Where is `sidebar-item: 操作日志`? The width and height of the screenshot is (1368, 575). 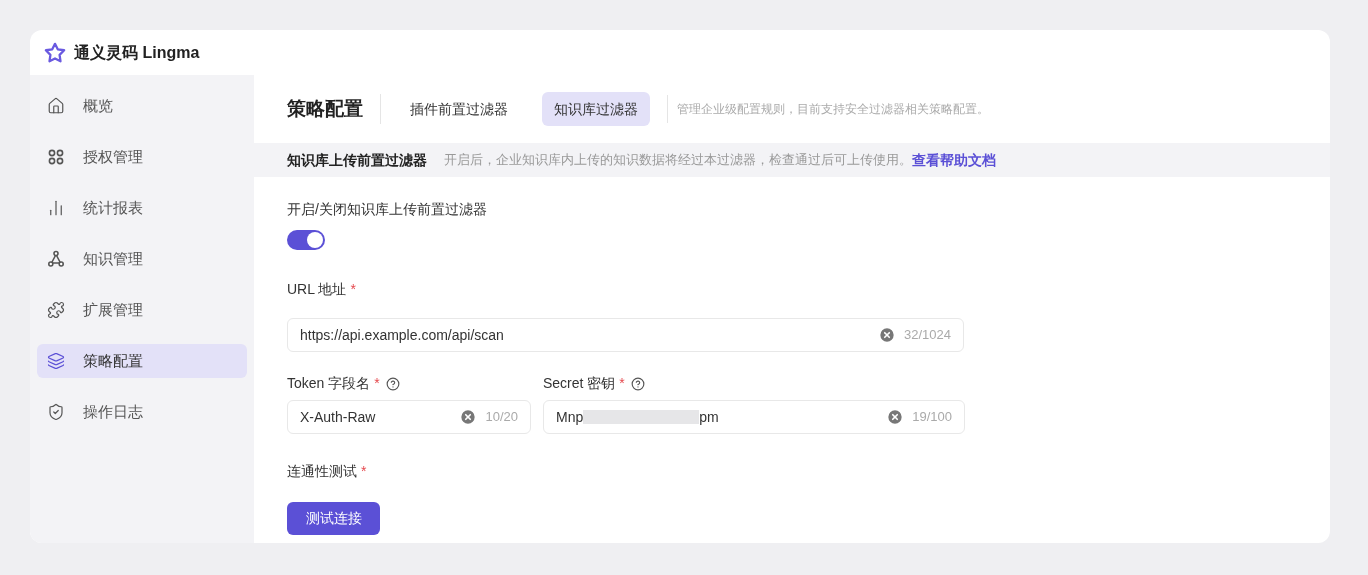 sidebar-item: 操作日志 is located at coordinates (142, 412).